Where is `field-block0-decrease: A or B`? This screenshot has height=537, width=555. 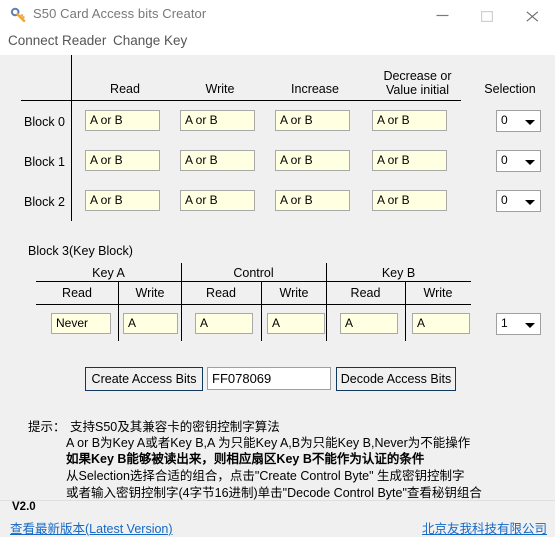
field-block0-decrease: A or B is located at coordinates (409, 120).